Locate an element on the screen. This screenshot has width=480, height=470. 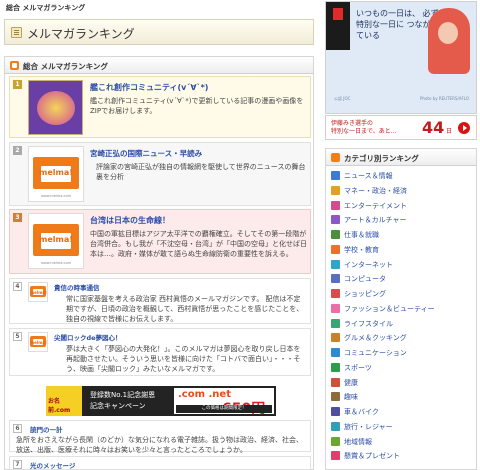
play-arrow-icon is located at coordinates (464, 128).